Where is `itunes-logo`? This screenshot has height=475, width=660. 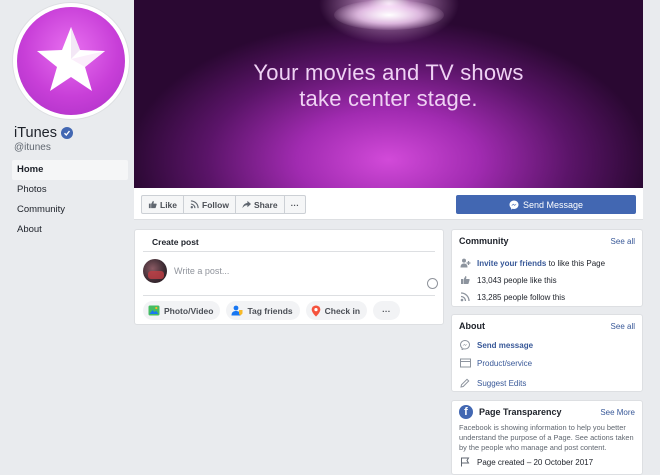 itunes-logo is located at coordinates (71, 61).